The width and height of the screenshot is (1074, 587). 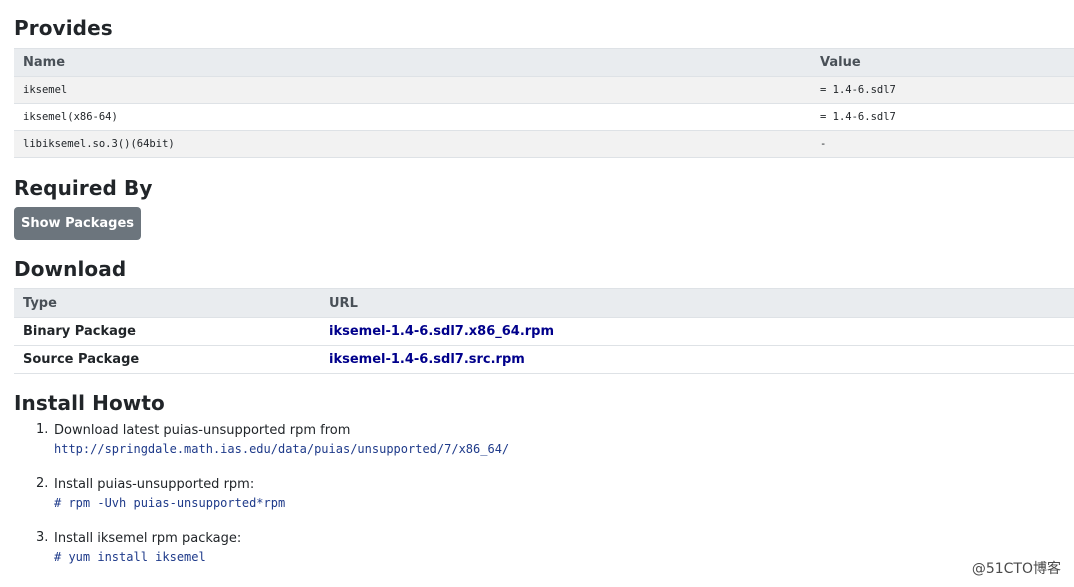 I want to click on step-number: 2., so click(x=42, y=483).